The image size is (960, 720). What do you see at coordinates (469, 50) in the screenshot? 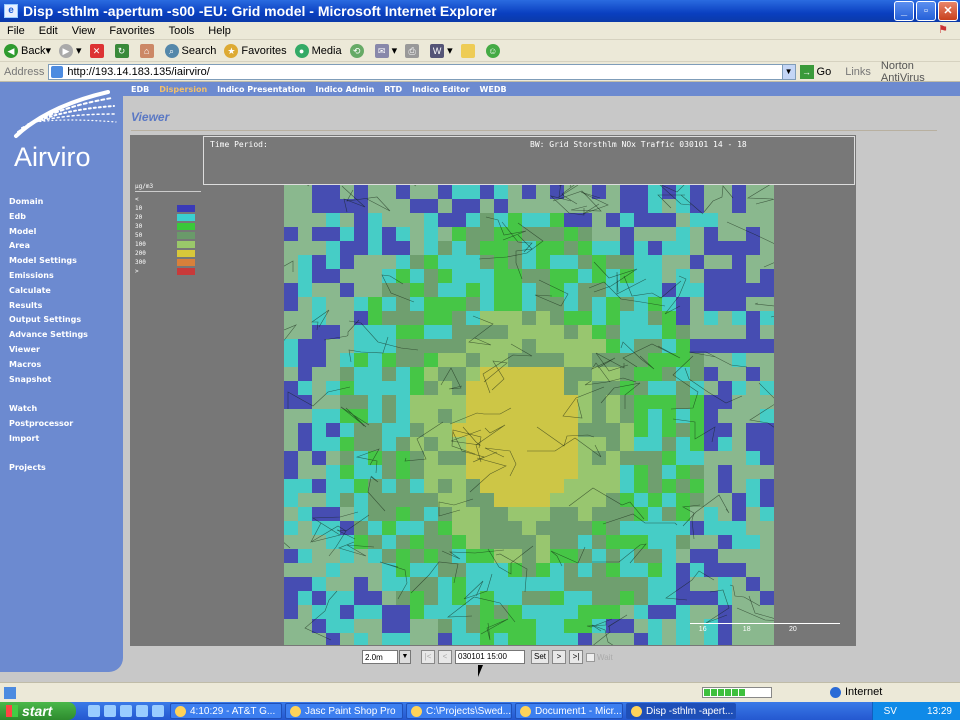
I see `discuss-button` at bounding box center [469, 50].